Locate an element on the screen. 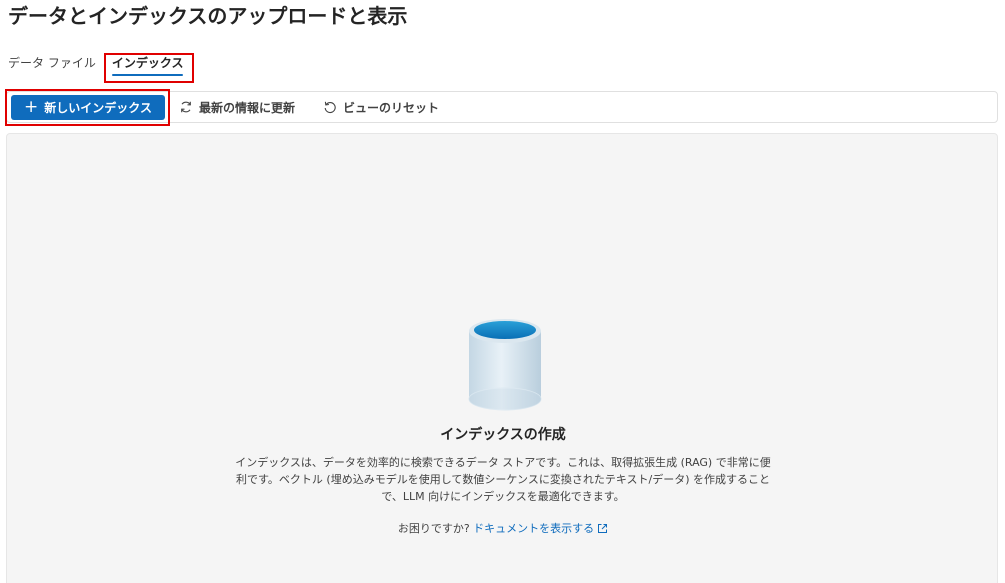 Image resolution: width=1005 pixels, height=583 pixels. refresh-icon is located at coordinates (186, 107).